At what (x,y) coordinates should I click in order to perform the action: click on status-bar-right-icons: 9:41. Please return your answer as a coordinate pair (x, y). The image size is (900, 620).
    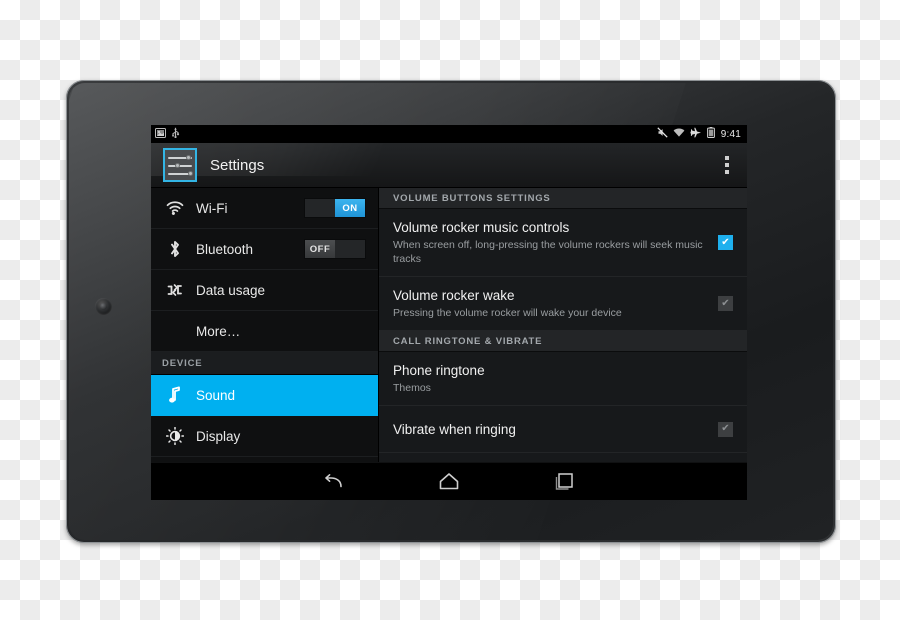
    Looking at the image, I should click on (699, 134).